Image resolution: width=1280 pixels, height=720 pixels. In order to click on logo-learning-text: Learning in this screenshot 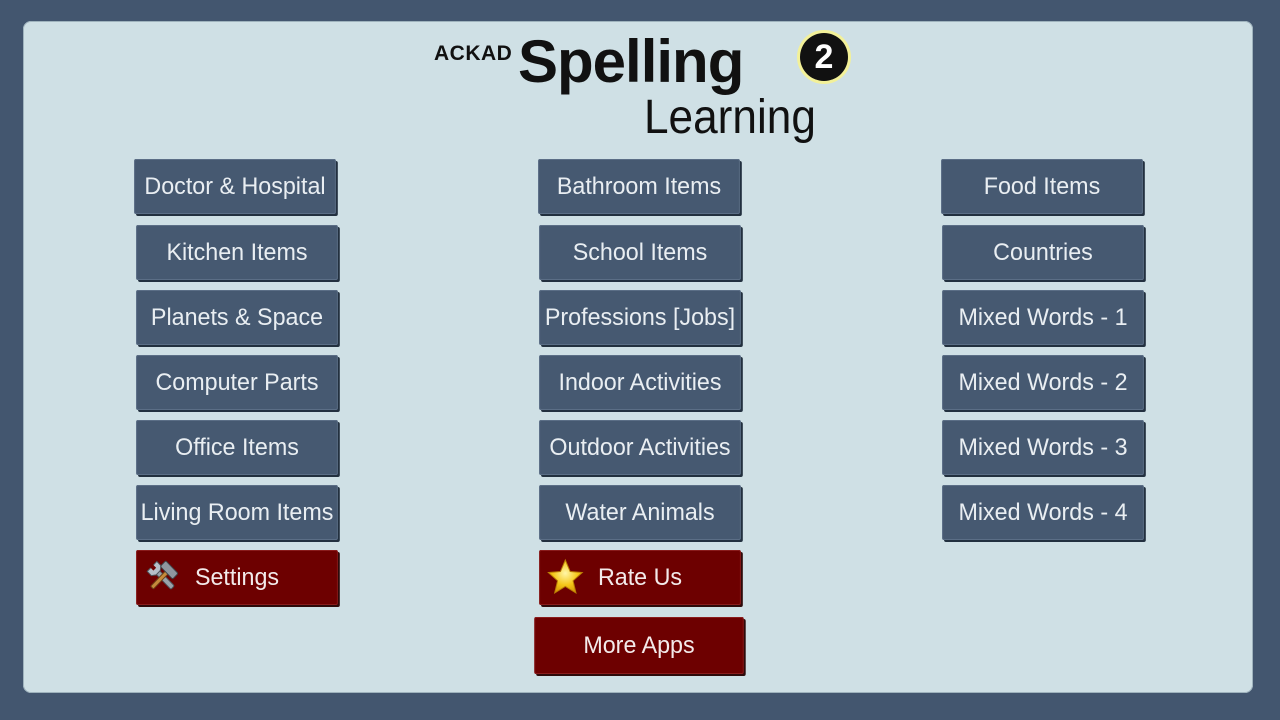, I will do `click(730, 117)`.